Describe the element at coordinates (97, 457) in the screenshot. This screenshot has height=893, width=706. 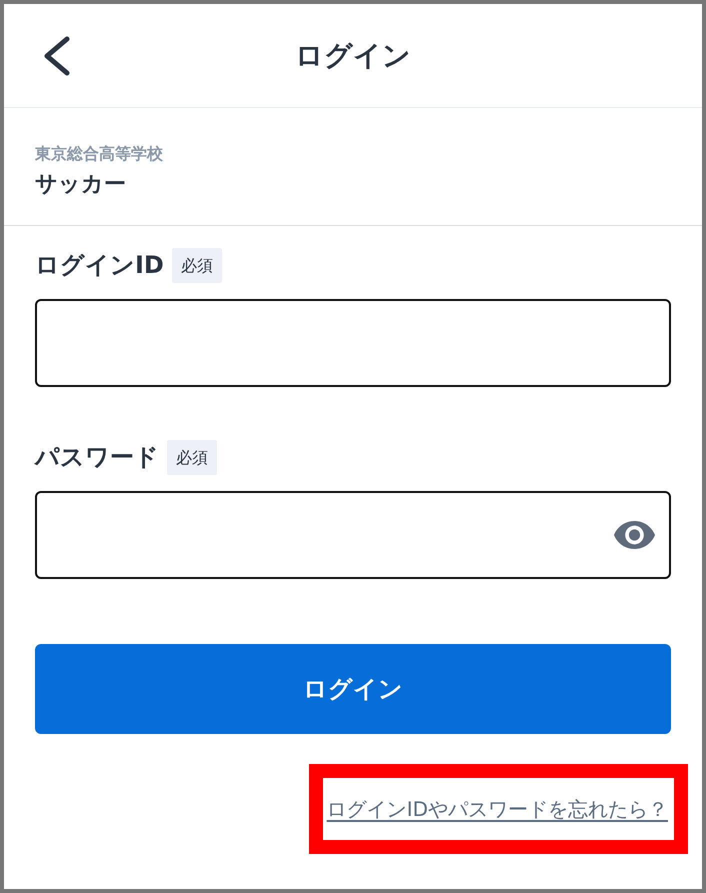
I see `field-label: パスワード` at that location.